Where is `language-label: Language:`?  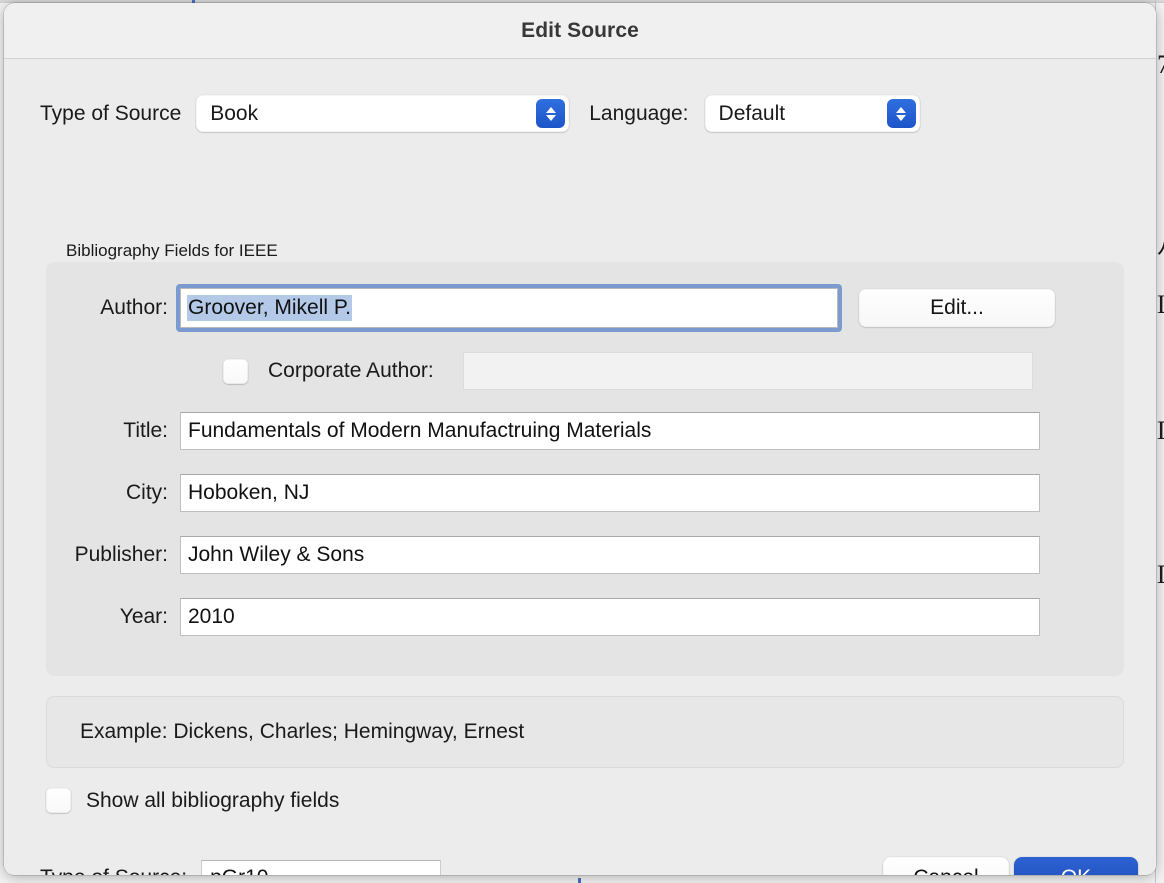 language-label: Language: is located at coordinates (639, 113).